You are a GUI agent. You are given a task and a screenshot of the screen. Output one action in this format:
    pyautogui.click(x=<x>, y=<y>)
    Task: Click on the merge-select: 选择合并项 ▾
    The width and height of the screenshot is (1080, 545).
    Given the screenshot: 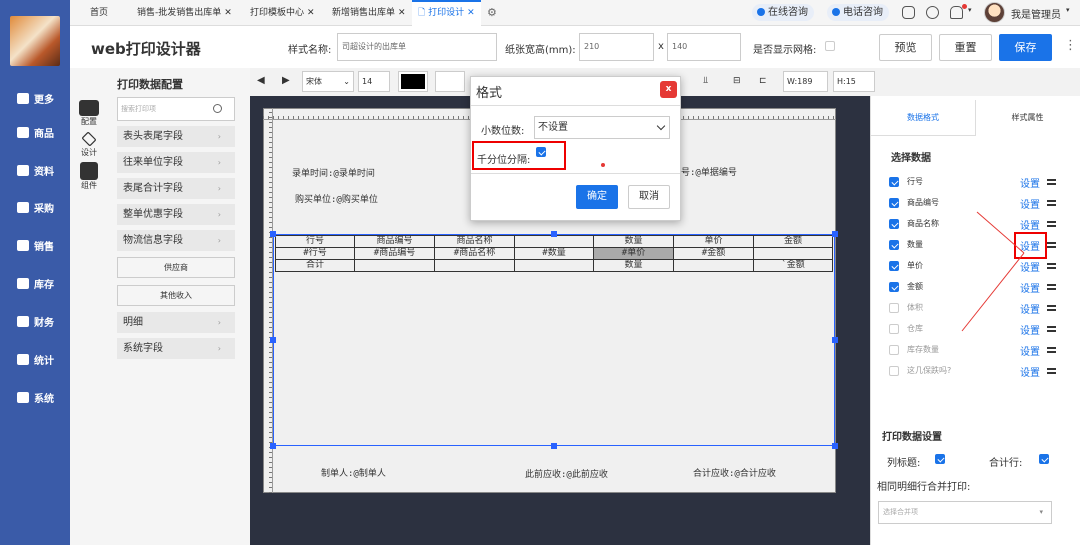 What is the action you would take?
    pyautogui.click(x=965, y=512)
    